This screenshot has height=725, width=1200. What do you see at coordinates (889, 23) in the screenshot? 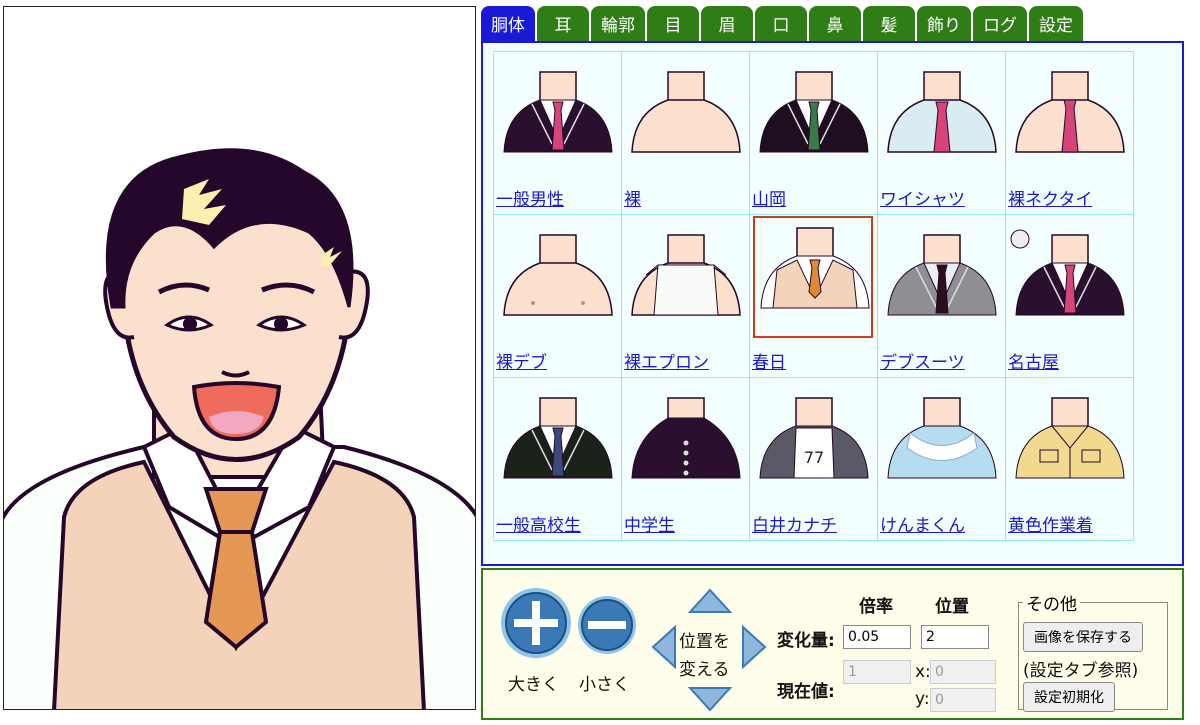
I see `tab-7: 髪` at bounding box center [889, 23].